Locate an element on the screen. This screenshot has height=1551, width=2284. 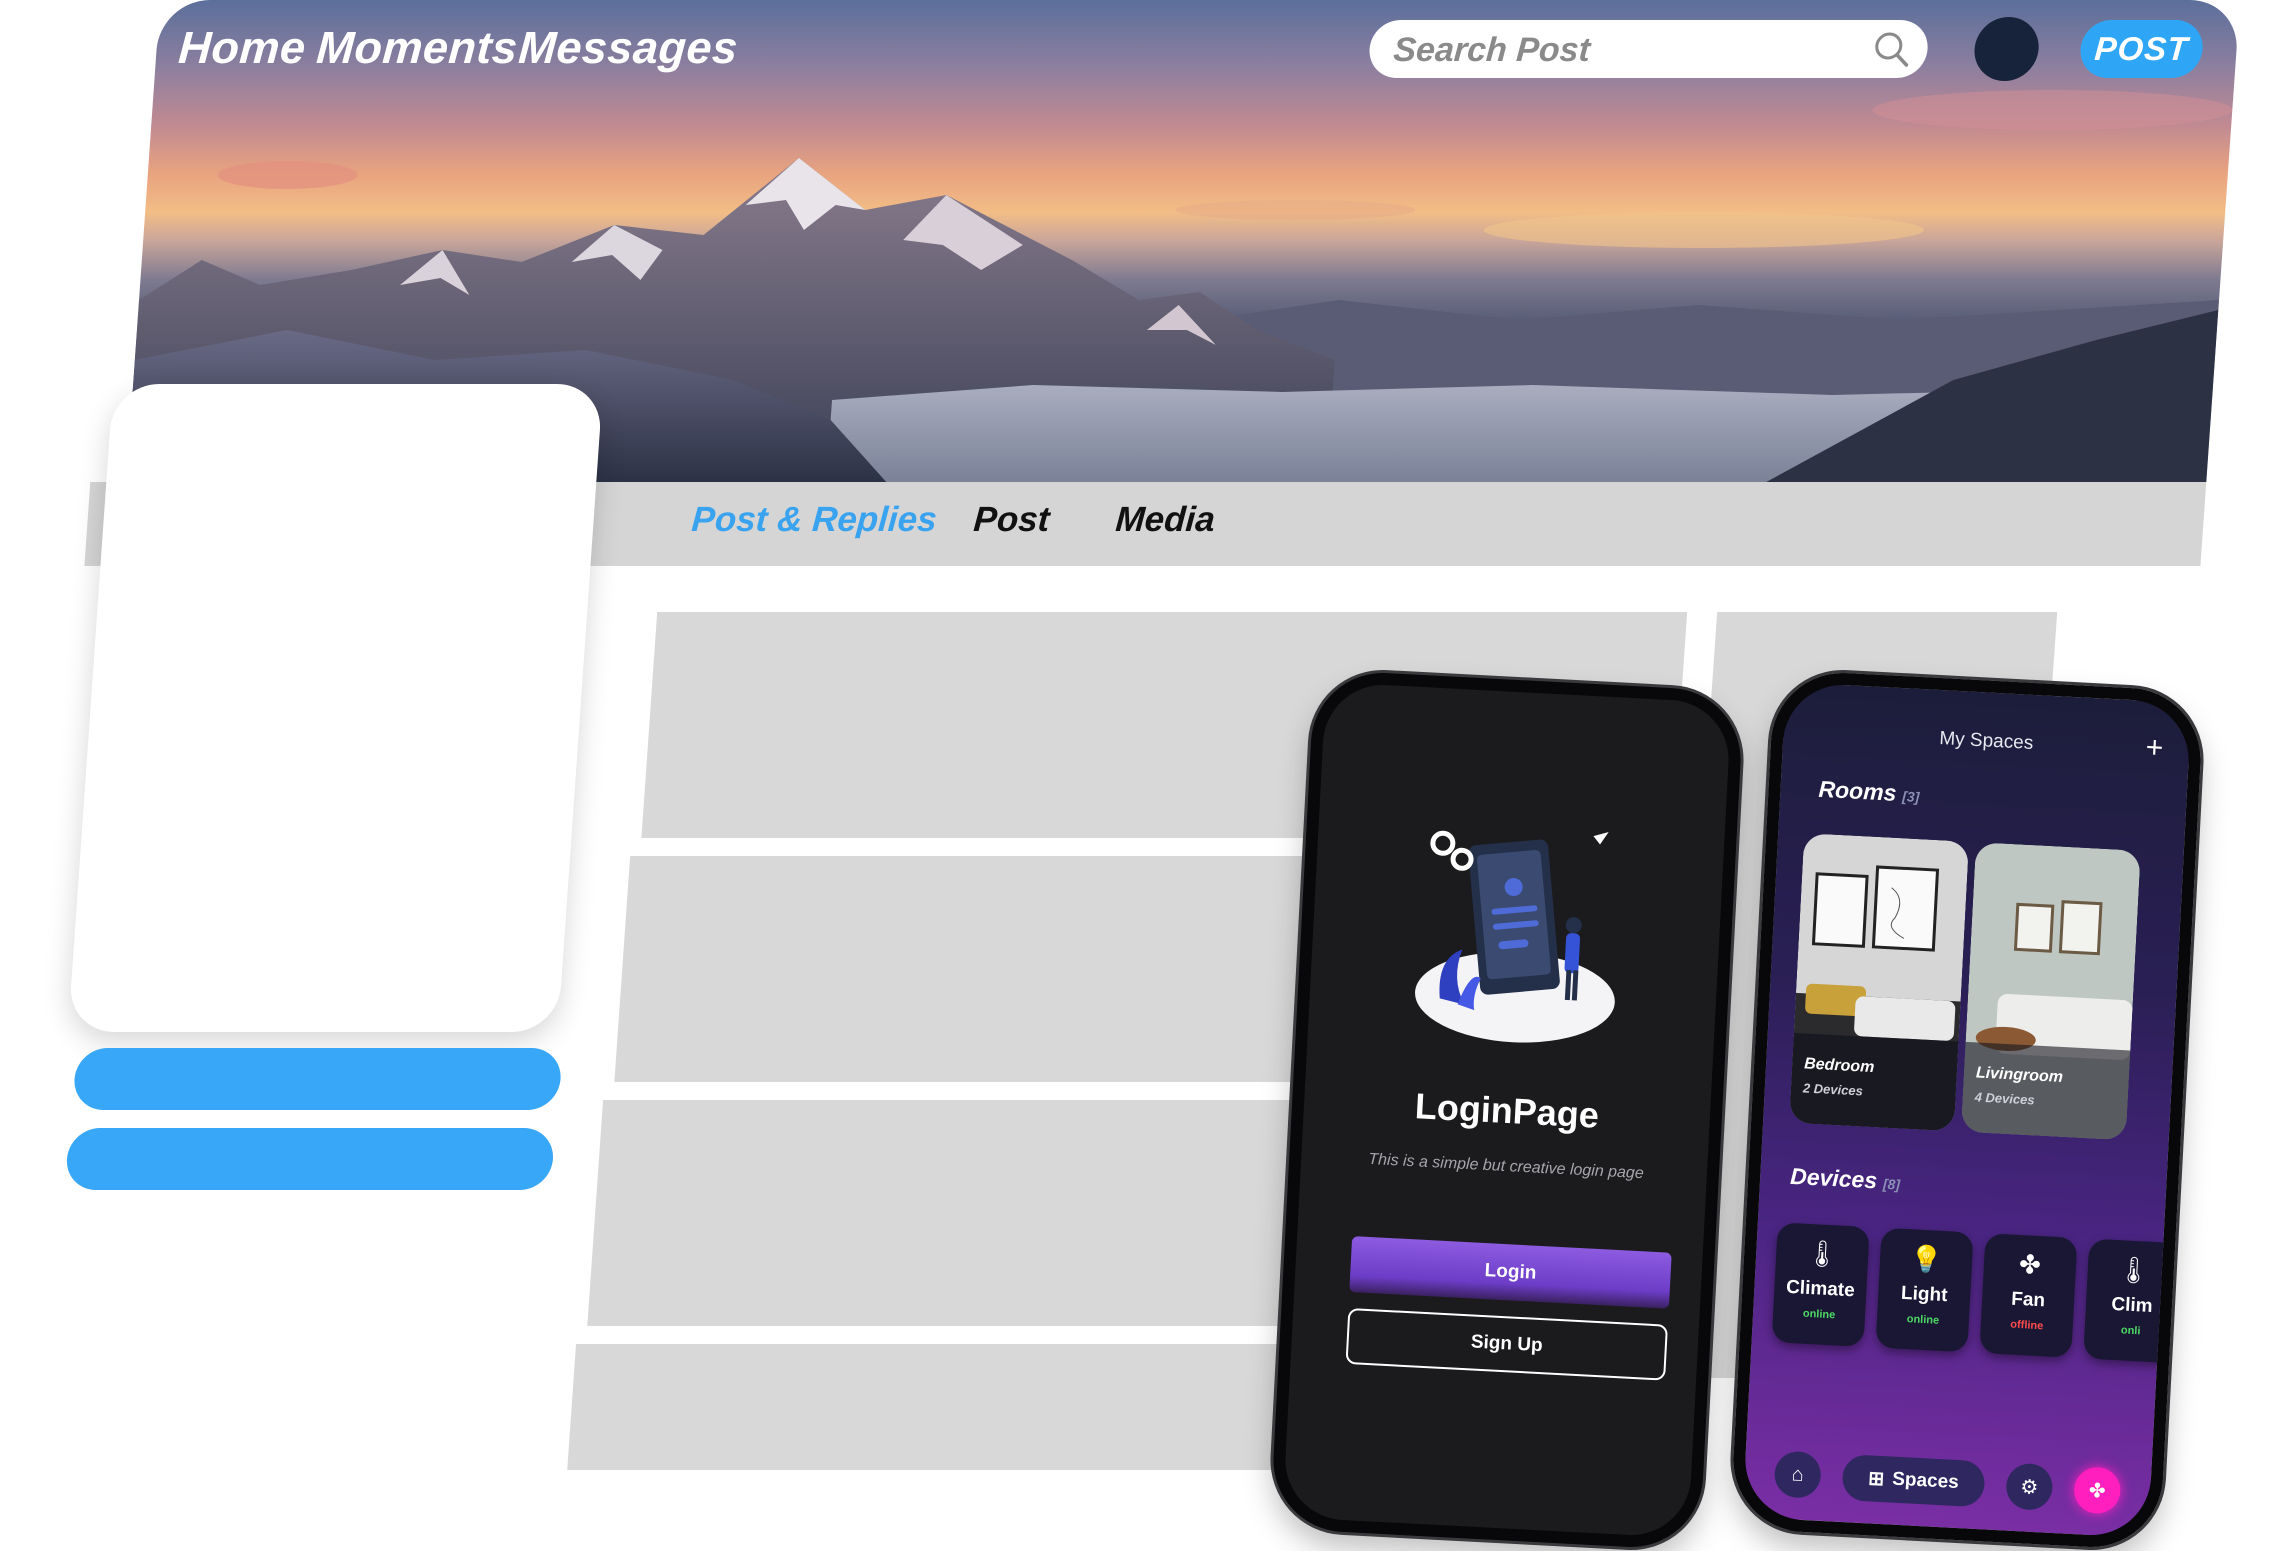
room-card-bedroom: Bedroom 2 Devices is located at coordinates (1879, 982).